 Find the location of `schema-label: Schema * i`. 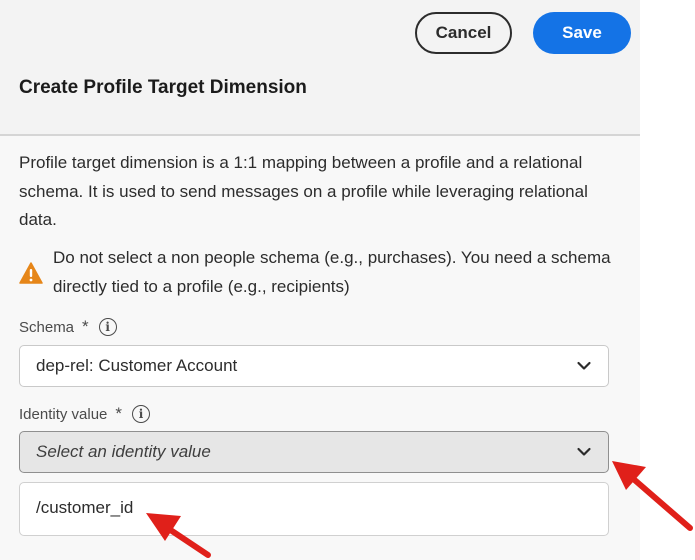

schema-label: Schema * i is located at coordinates (68, 327).